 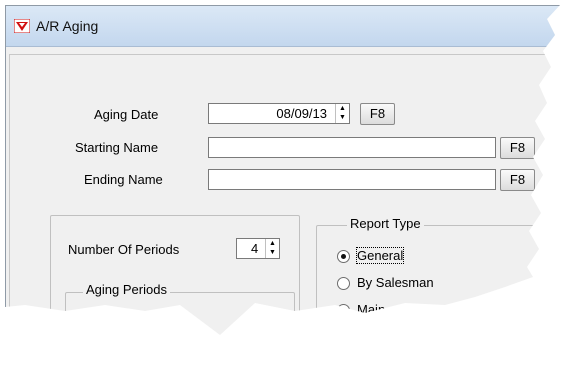 I want to click on app-logo-icon, so click(x=22, y=26).